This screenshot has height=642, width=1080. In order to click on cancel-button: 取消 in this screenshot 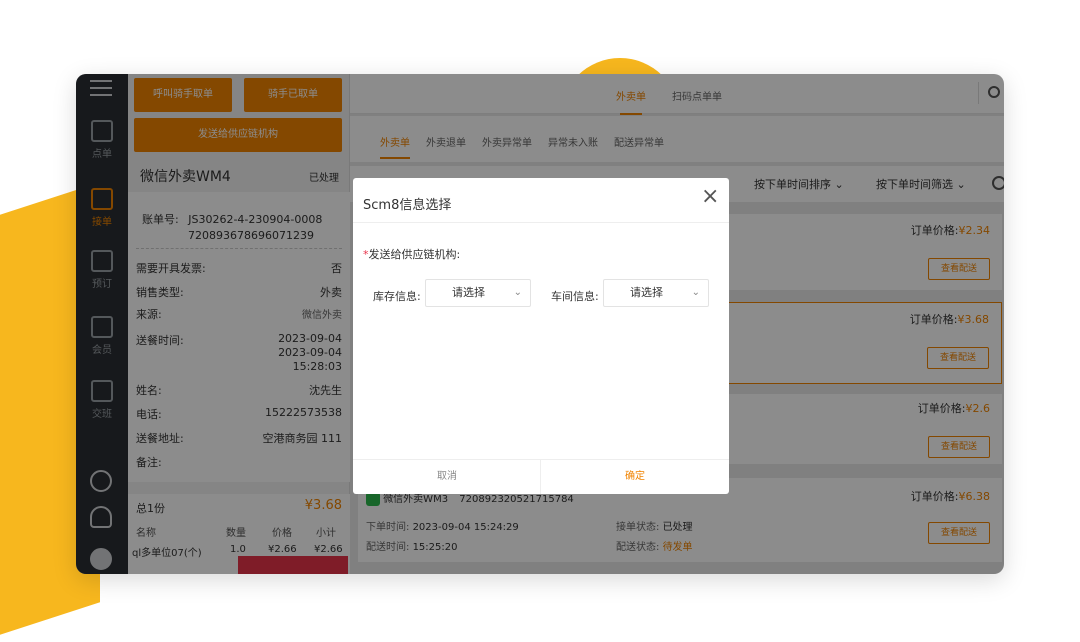, I will do `click(447, 477)`.